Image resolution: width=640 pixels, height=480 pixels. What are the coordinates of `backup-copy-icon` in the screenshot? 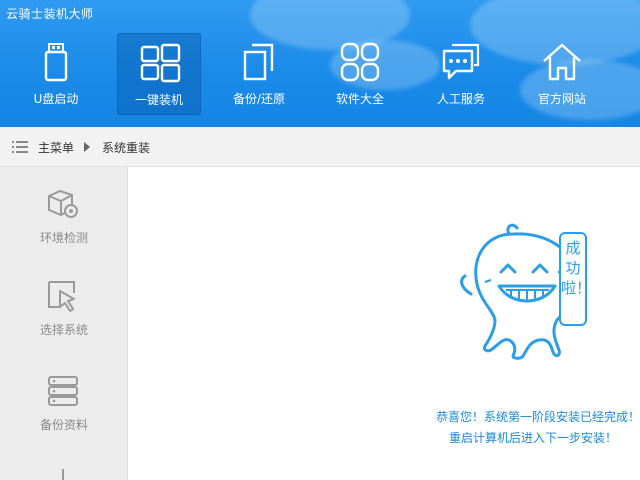 It's located at (258, 62).